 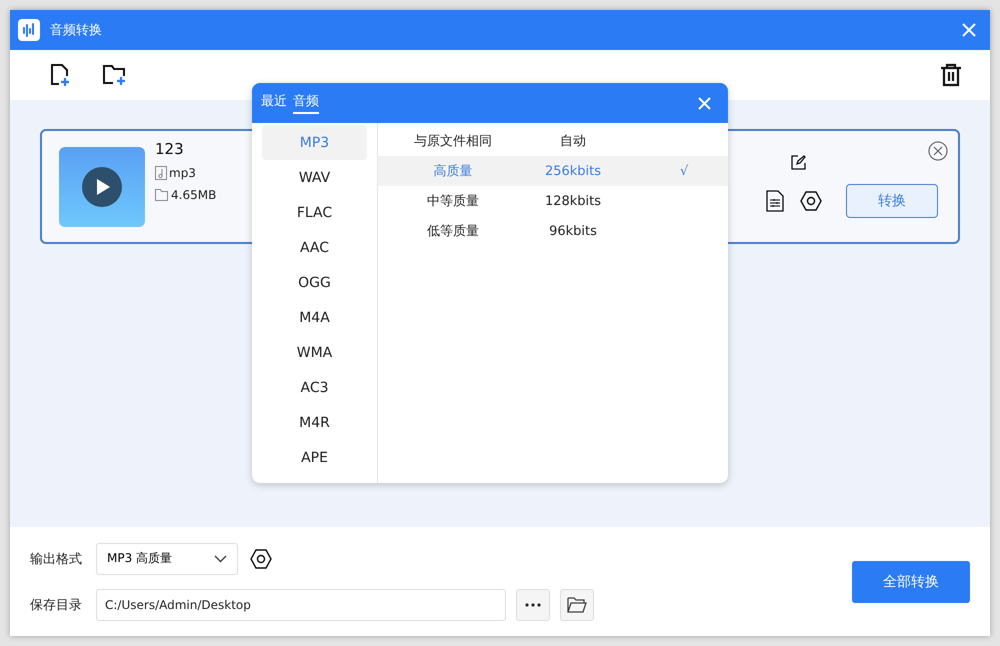 I want to click on file-name: 123, so click(x=170, y=149).